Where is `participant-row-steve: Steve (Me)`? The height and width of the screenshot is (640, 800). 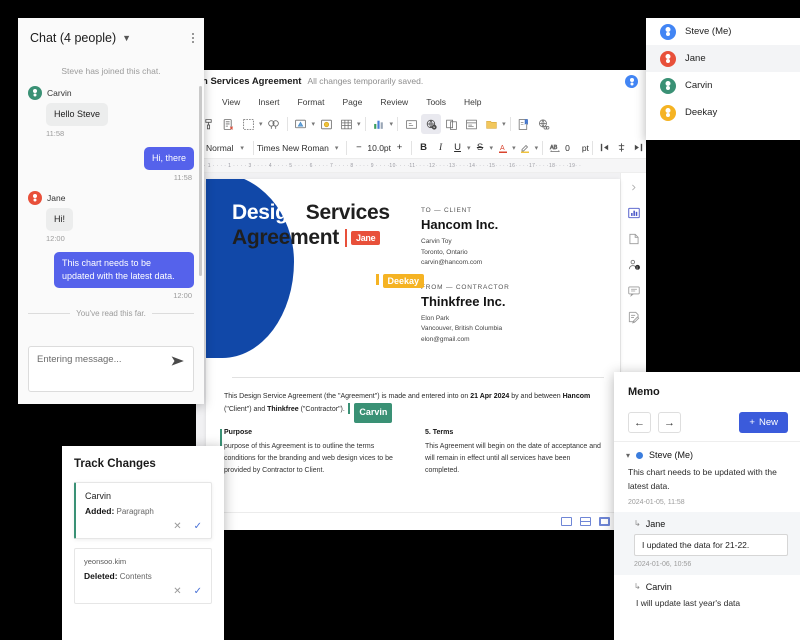
participant-row-steve: Steve (Me) is located at coordinates (723, 31).